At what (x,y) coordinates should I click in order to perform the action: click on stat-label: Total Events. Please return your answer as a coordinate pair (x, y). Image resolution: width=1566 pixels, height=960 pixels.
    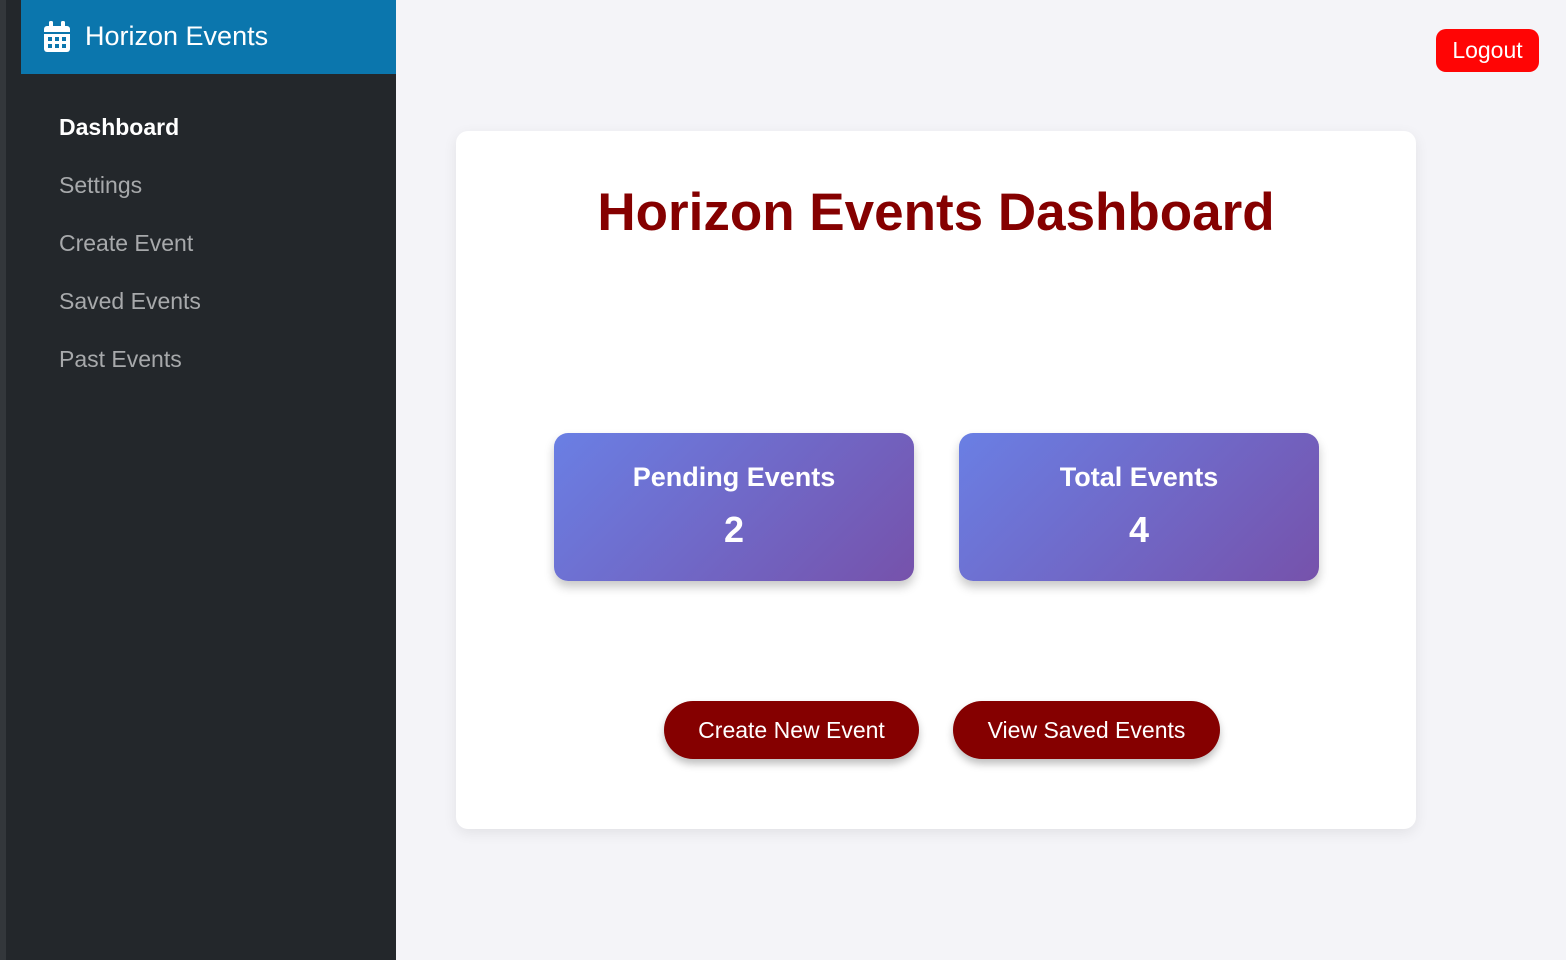
    Looking at the image, I should click on (1139, 477).